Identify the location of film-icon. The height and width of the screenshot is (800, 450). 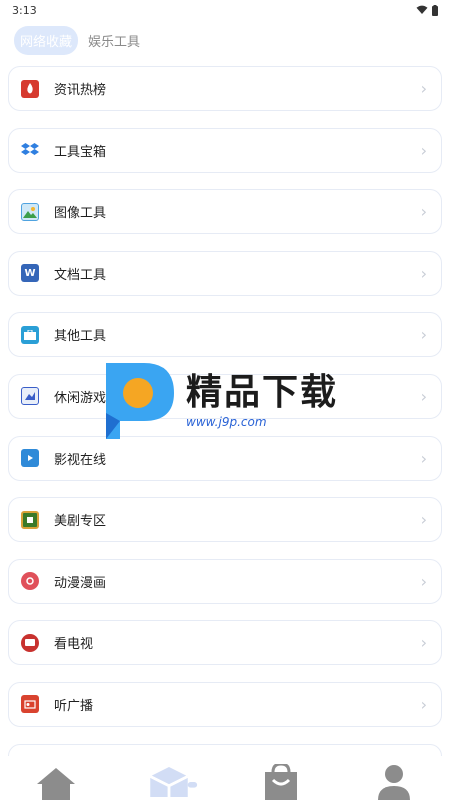
(30, 458).